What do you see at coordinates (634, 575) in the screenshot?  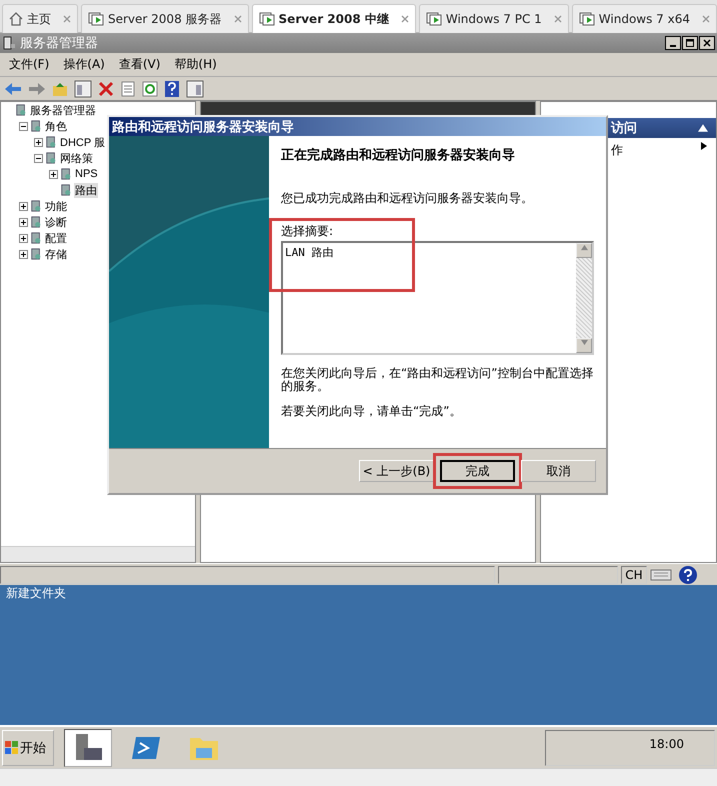 I see `language-indicator: CH` at bounding box center [634, 575].